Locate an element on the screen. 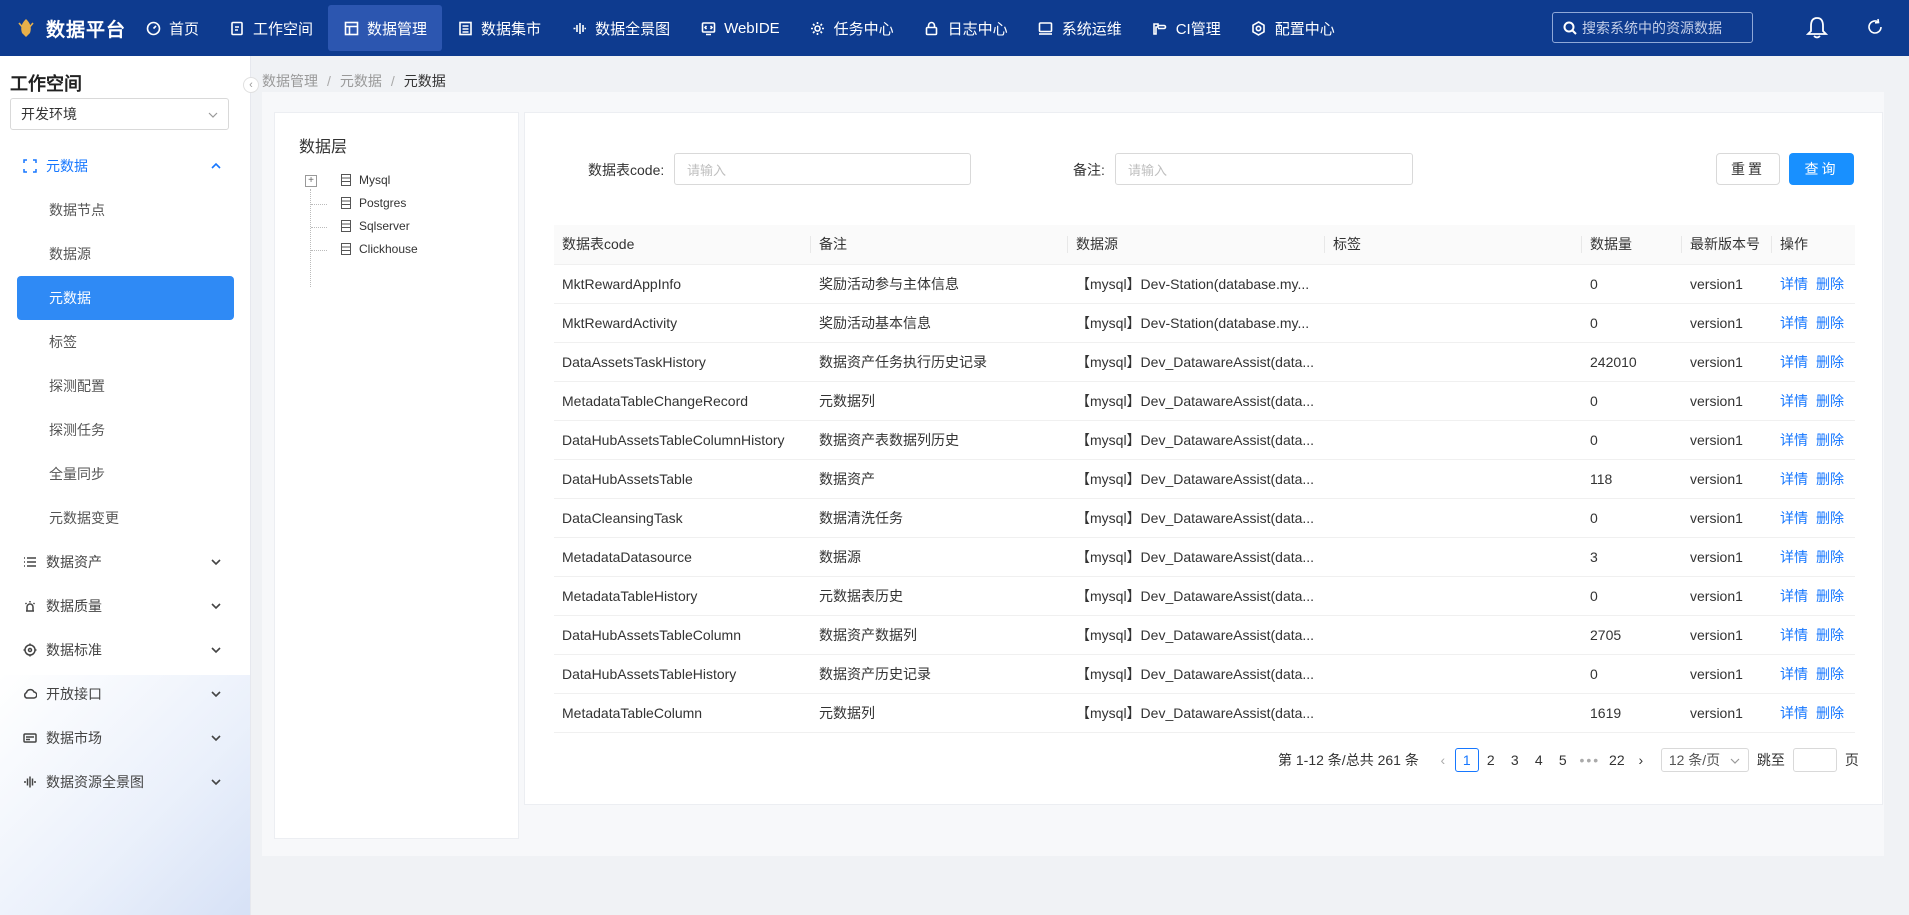 This screenshot has height=915, width=1909. tree-node: Clickhouse is located at coordinates (379, 249).